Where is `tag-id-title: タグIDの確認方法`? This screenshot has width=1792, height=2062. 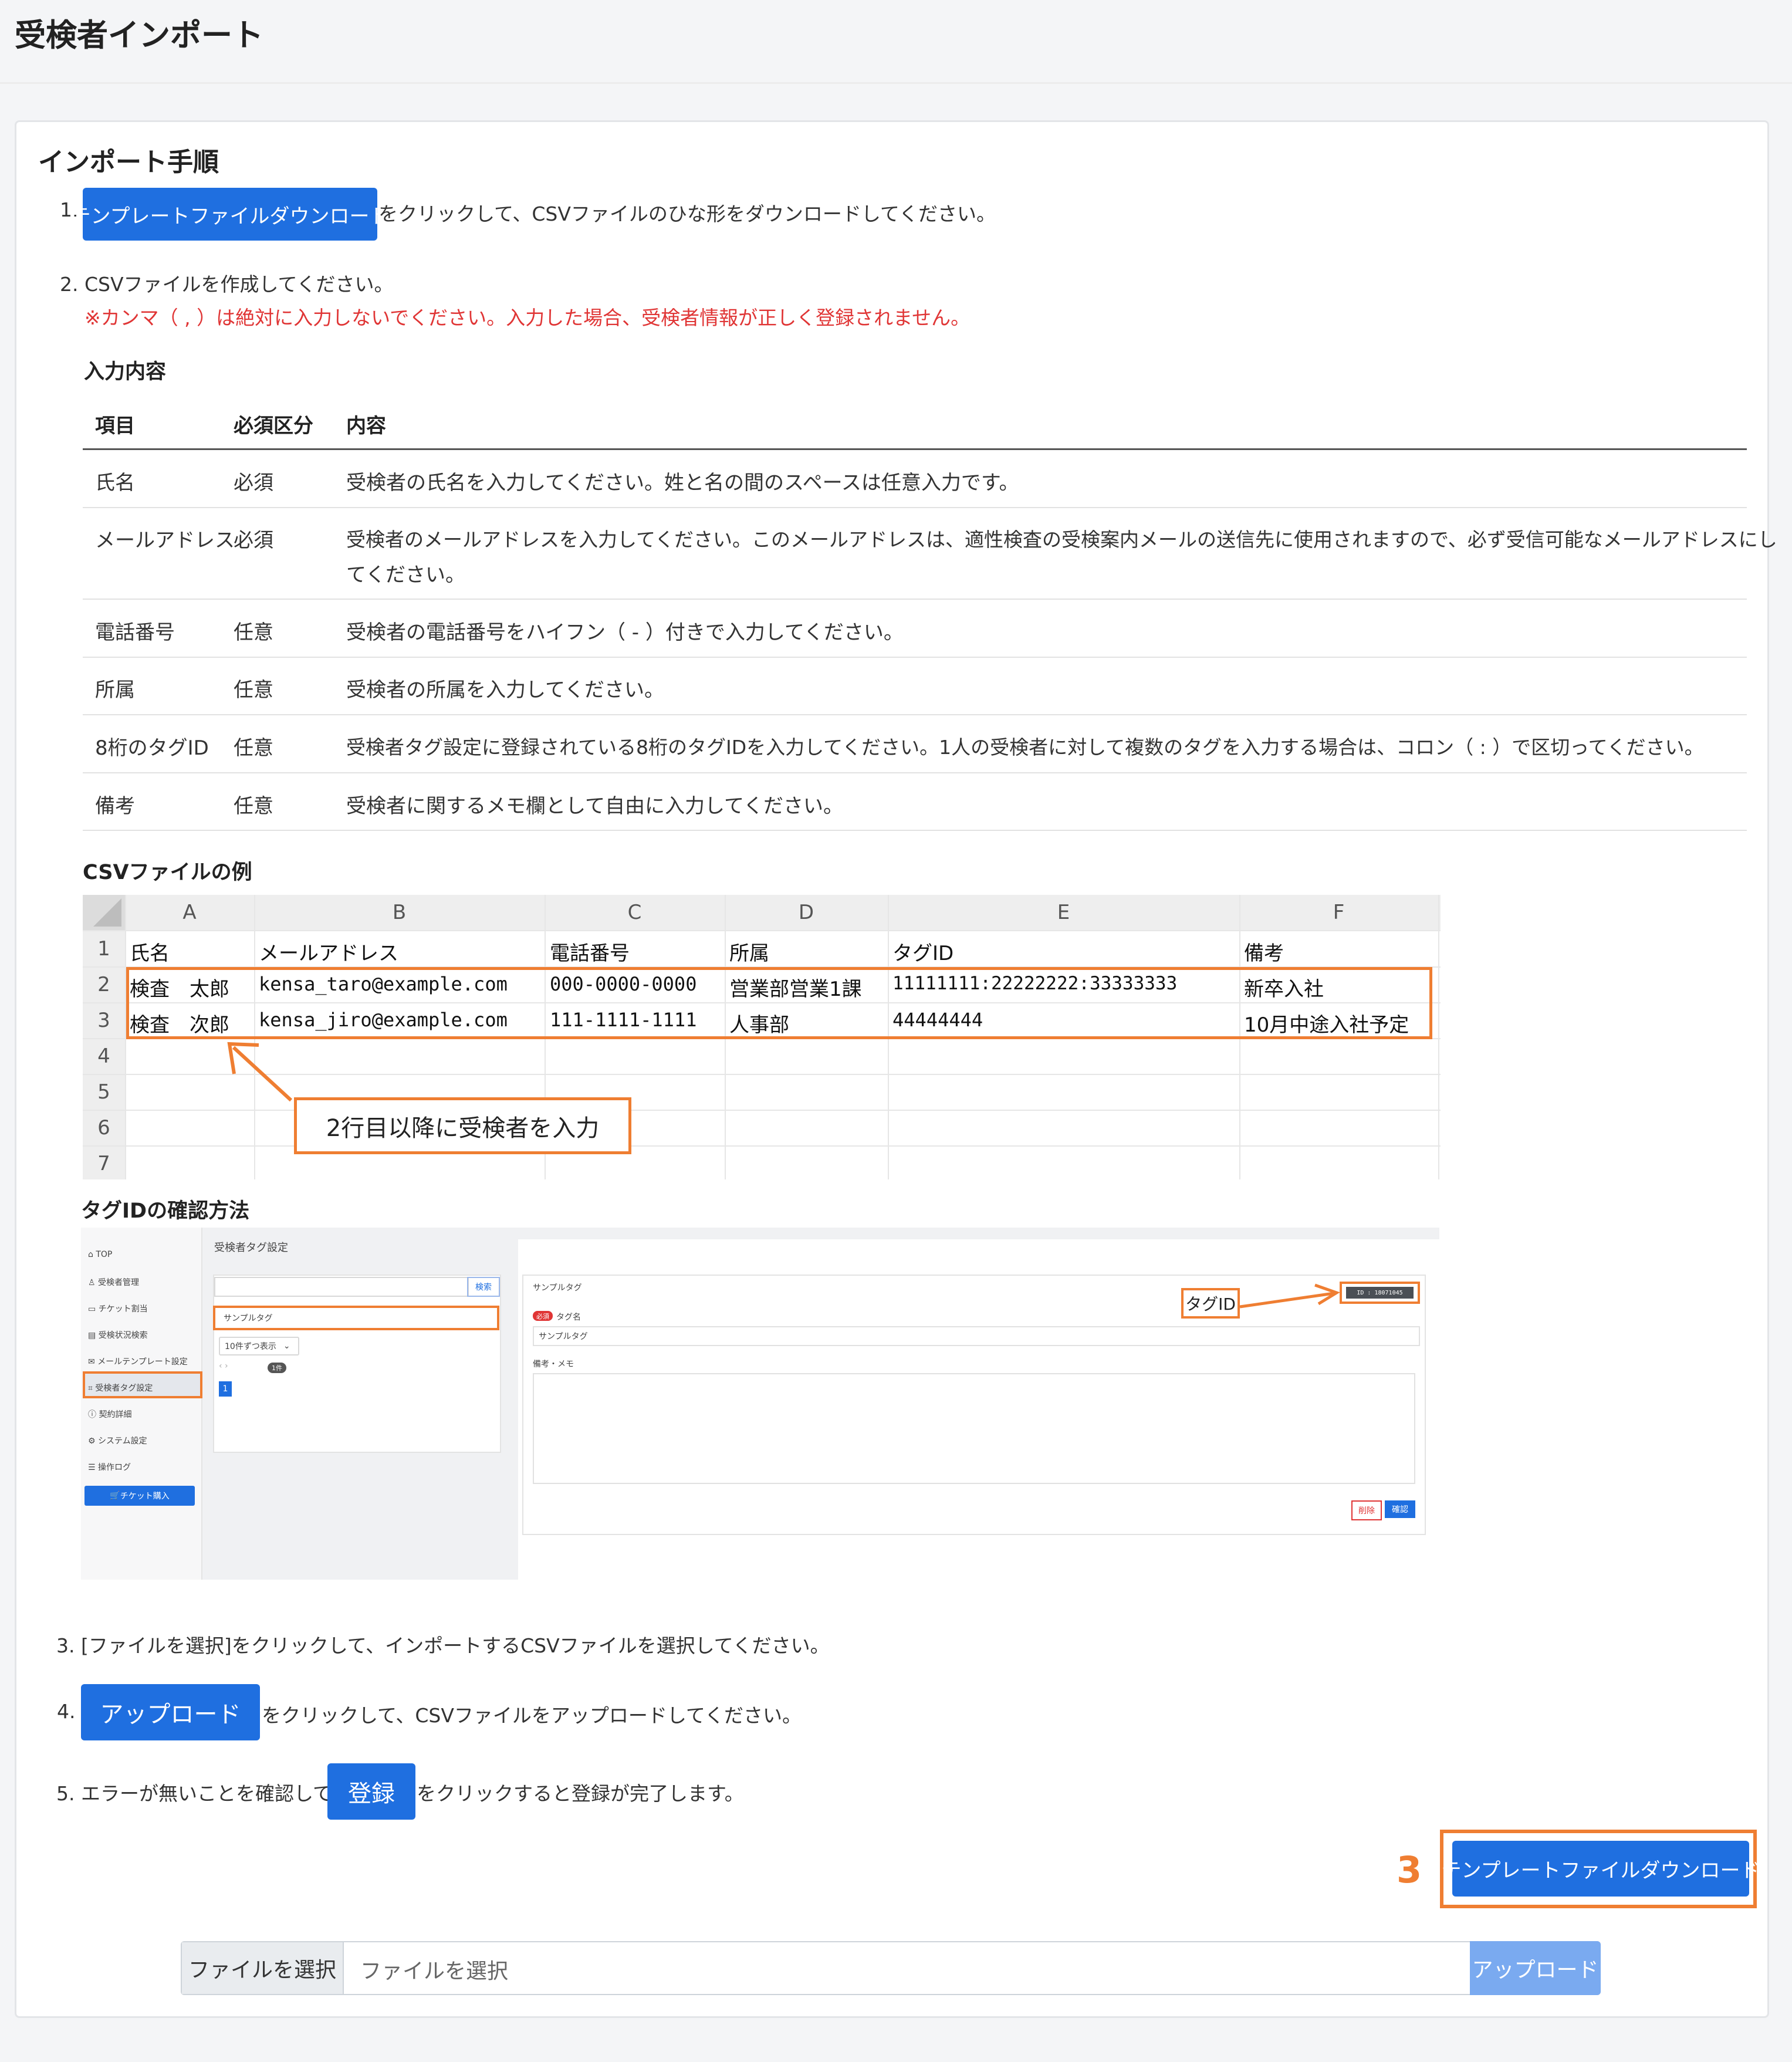
tag-id-title: タグIDの確認方法 is located at coordinates (165, 1211).